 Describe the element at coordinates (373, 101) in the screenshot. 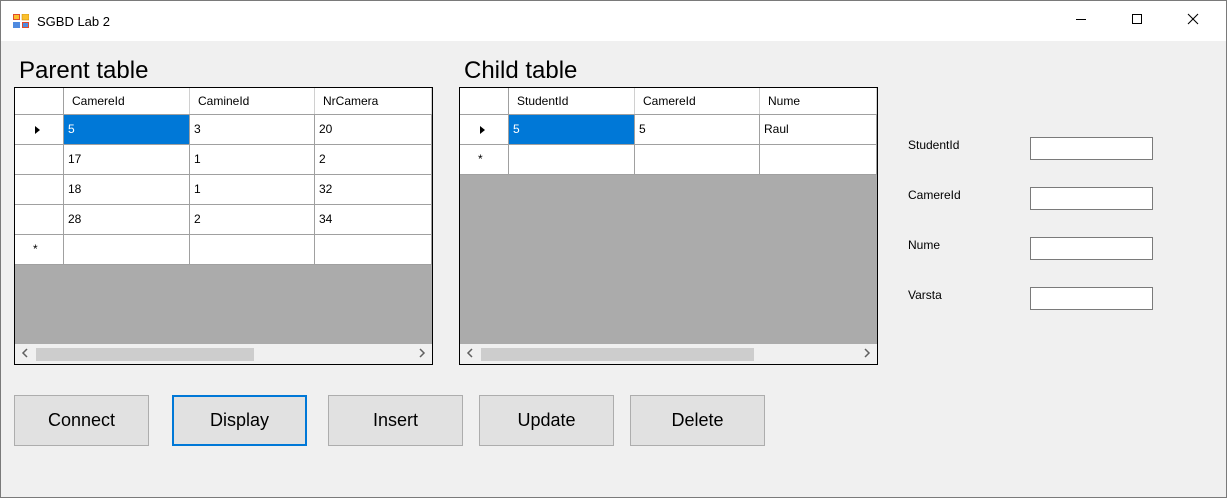

I see `column-header-nrcamera: NrCamera` at that location.